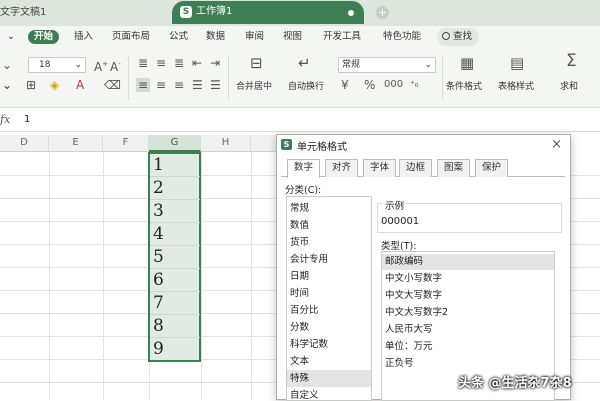  I want to click on column-header-f: F, so click(126, 143).